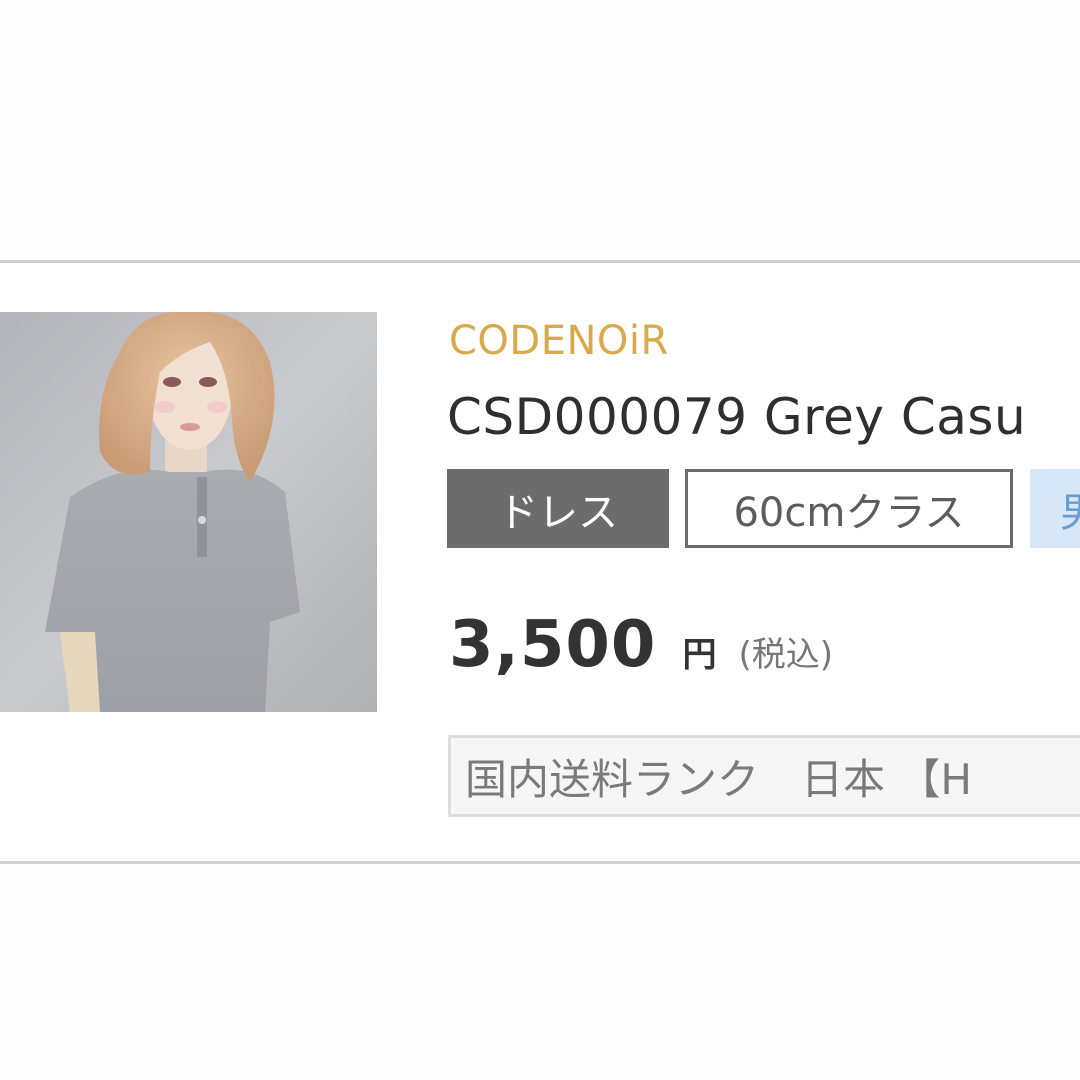  What do you see at coordinates (785, 655) in the screenshot?
I see `tax-note: (税込)` at bounding box center [785, 655].